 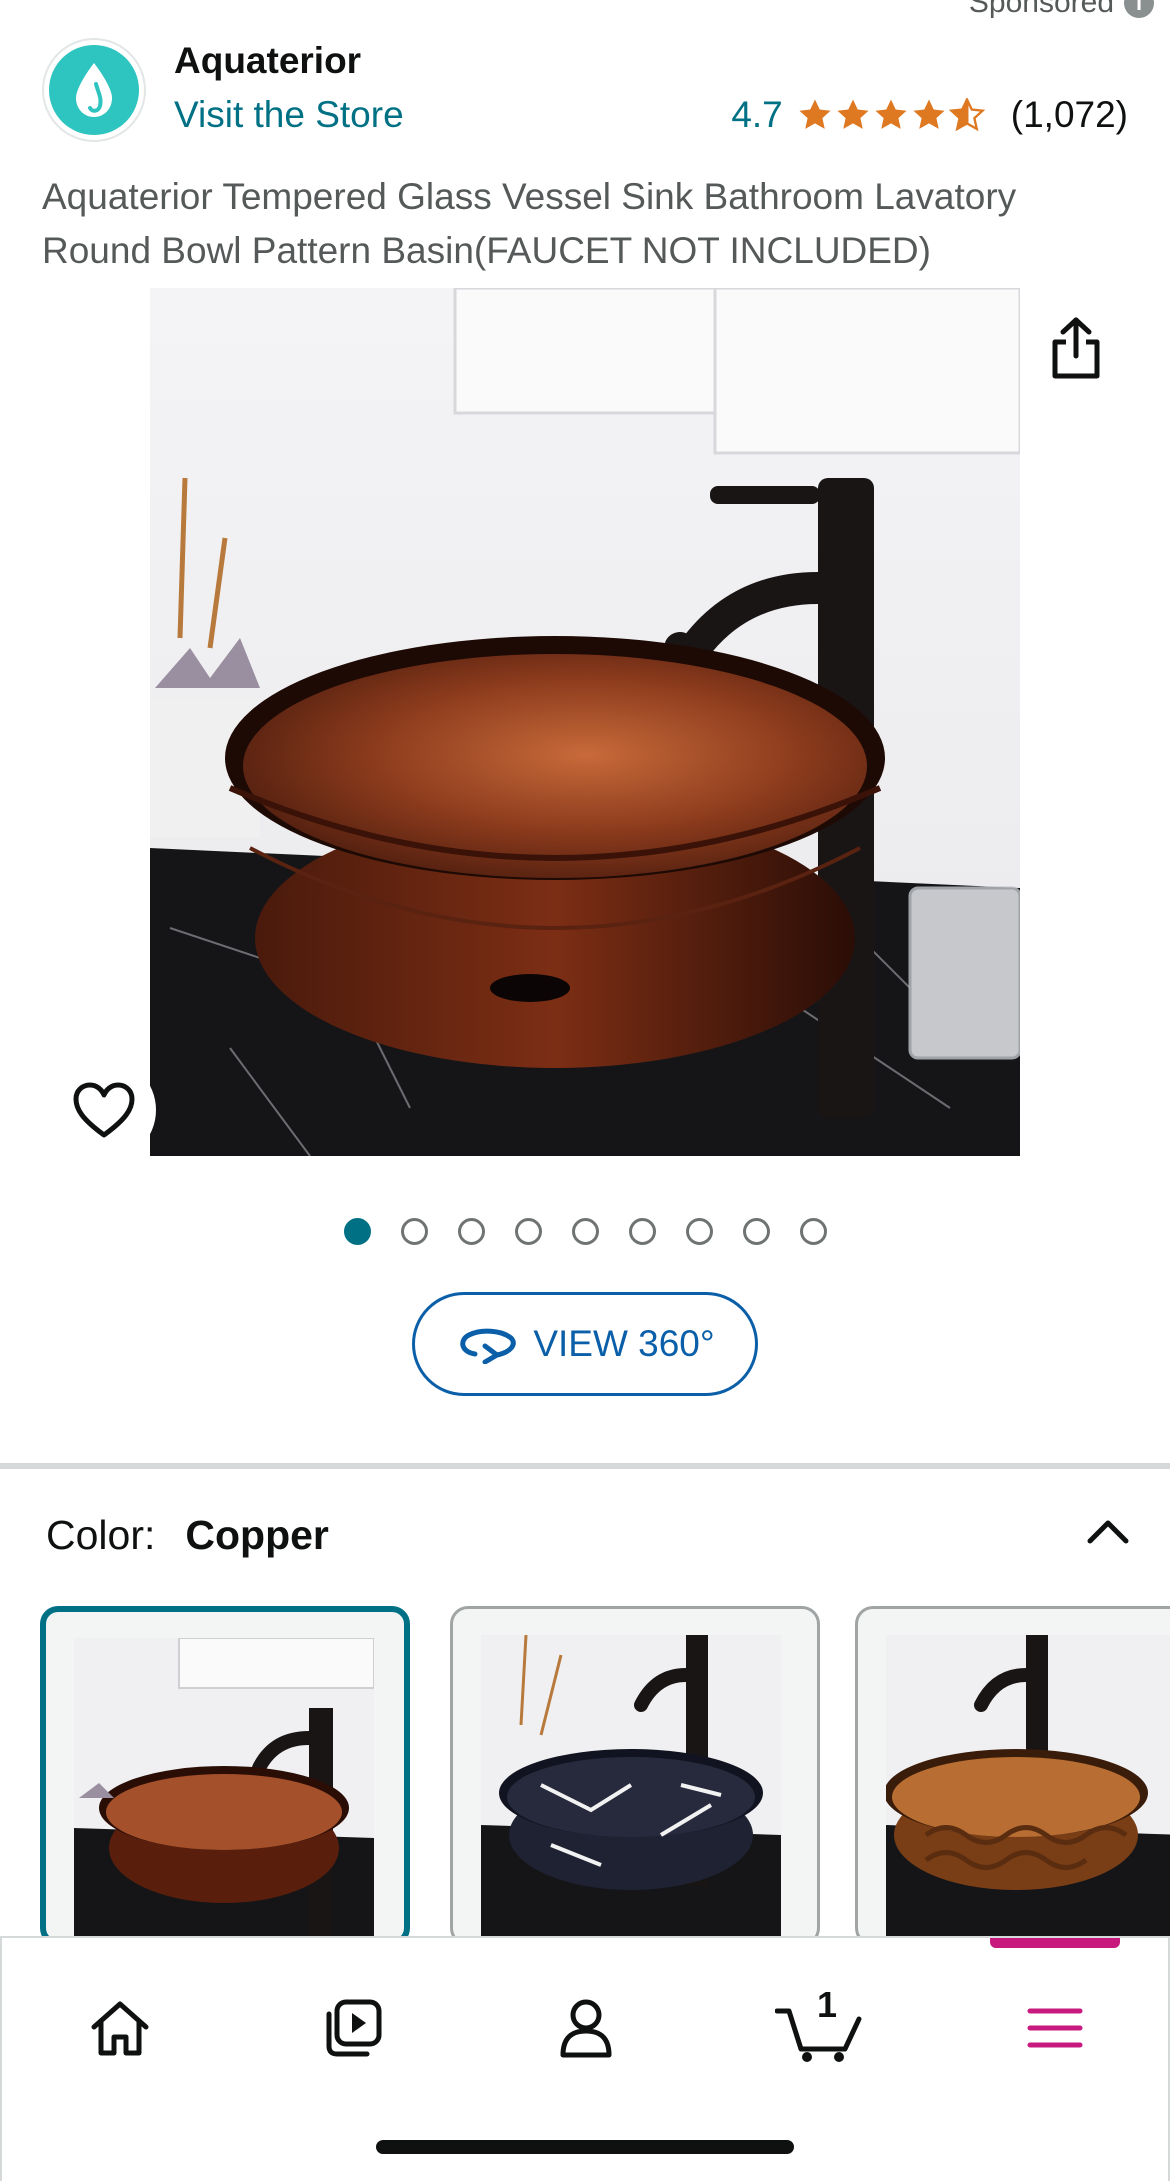 I want to click on cart-count-badge: 1, so click(x=827, y=2004).